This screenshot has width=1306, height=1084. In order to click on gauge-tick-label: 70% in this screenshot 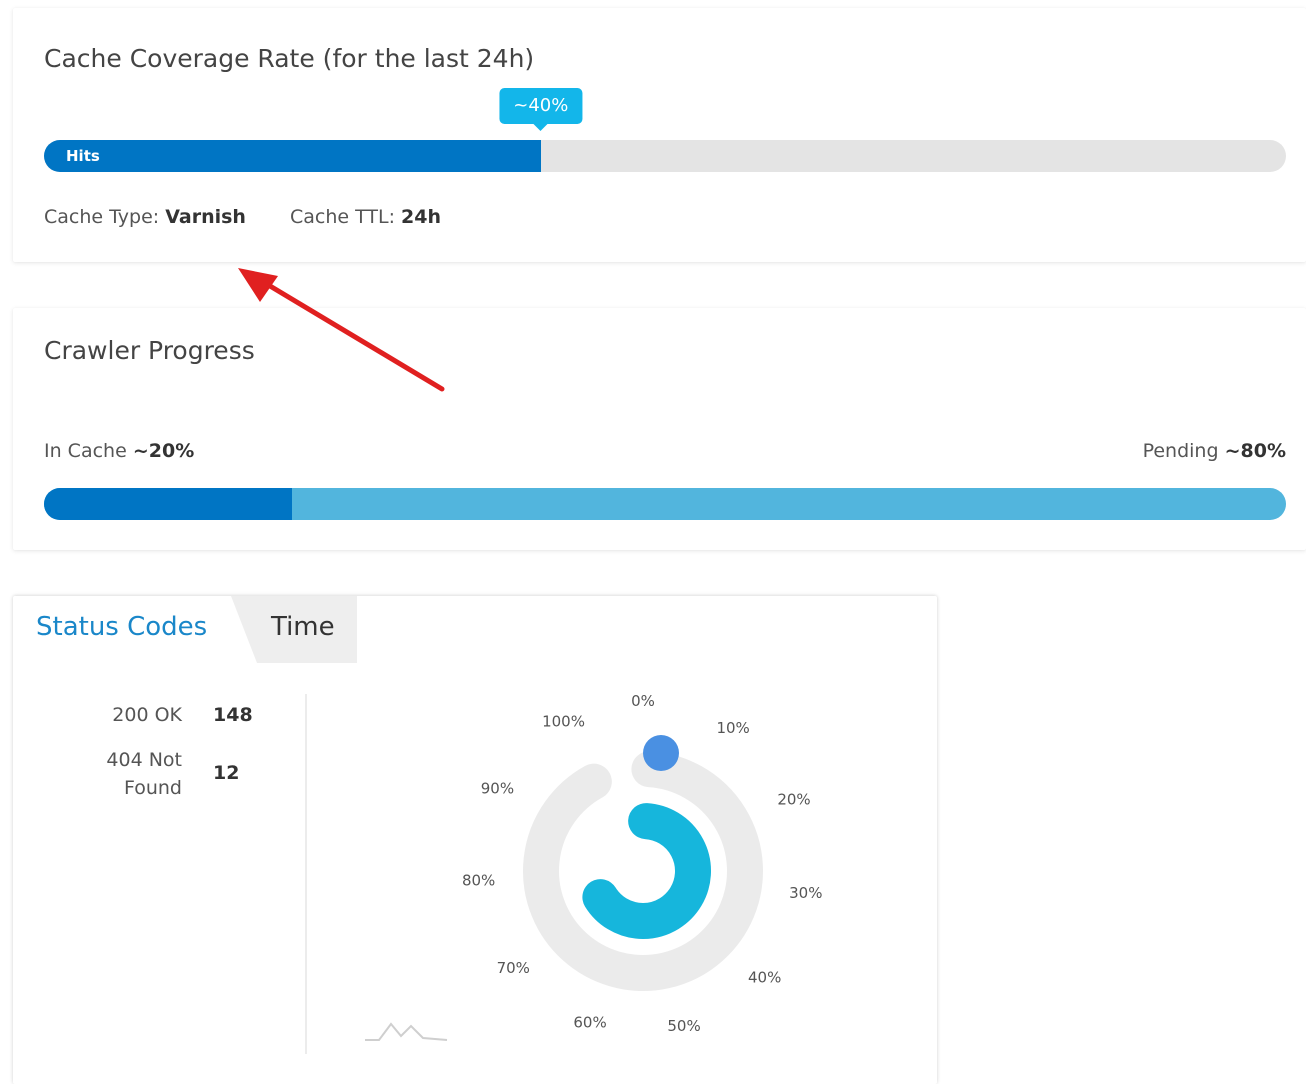, I will do `click(513, 968)`.